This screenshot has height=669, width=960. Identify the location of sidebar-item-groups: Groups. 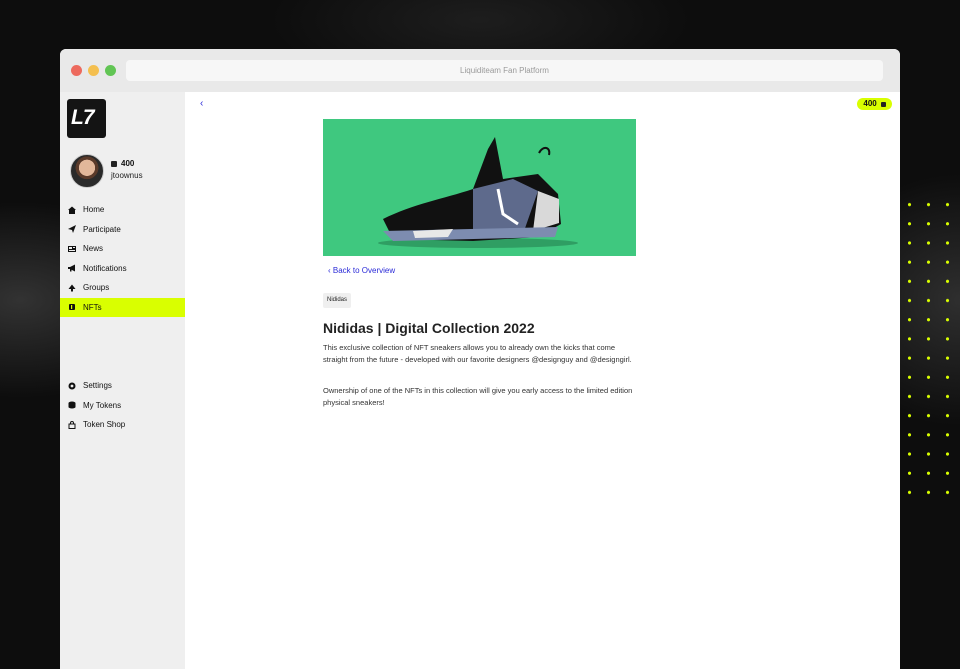
(122, 288).